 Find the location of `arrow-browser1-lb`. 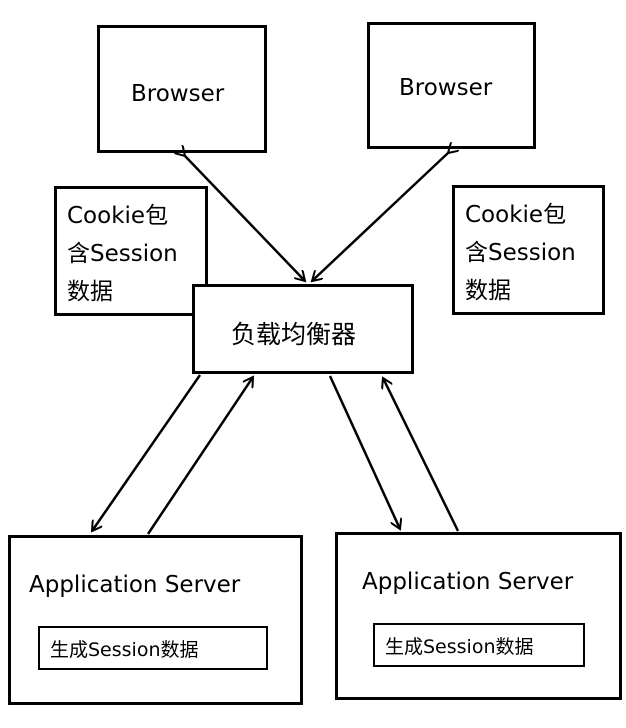

arrow-browser1-lb is located at coordinates (245, 218).